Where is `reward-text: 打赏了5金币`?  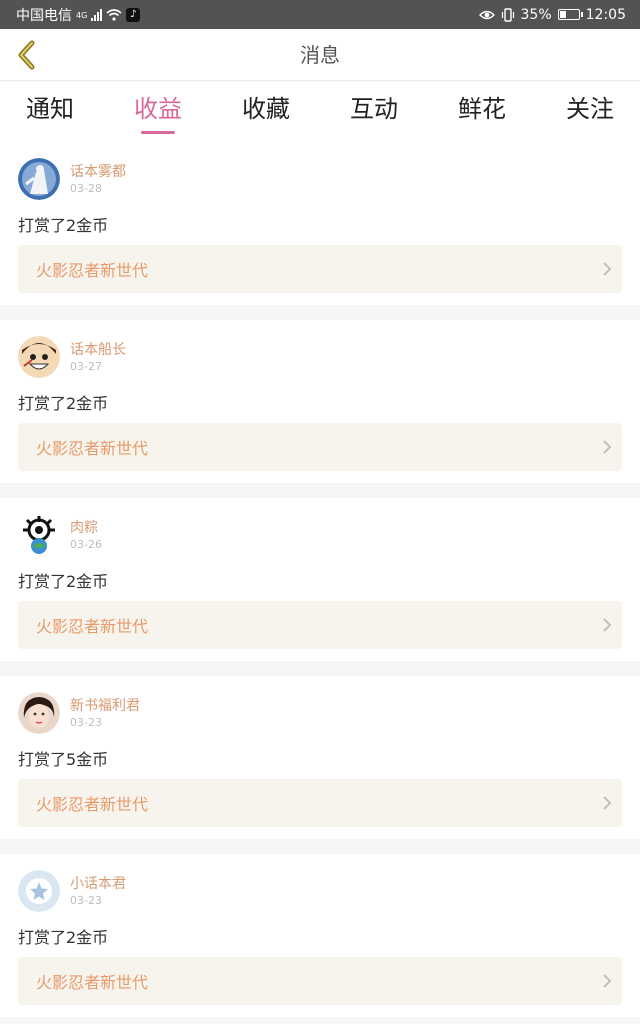
reward-text: 打赏了5金币 is located at coordinates (63, 759).